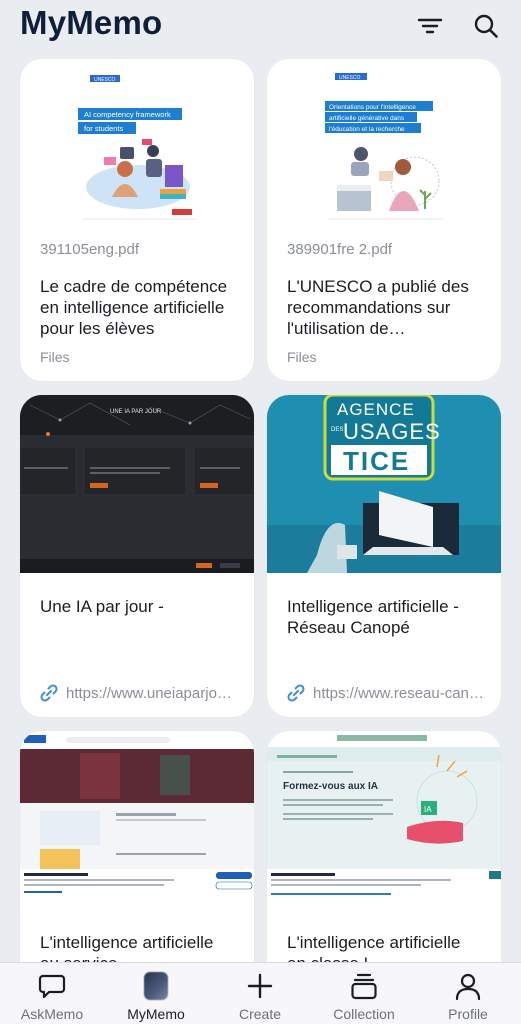  Describe the element at coordinates (372, 107) in the screenshot. I see `thumb-heading-1: Orientations pour l'intelligence` at that location.